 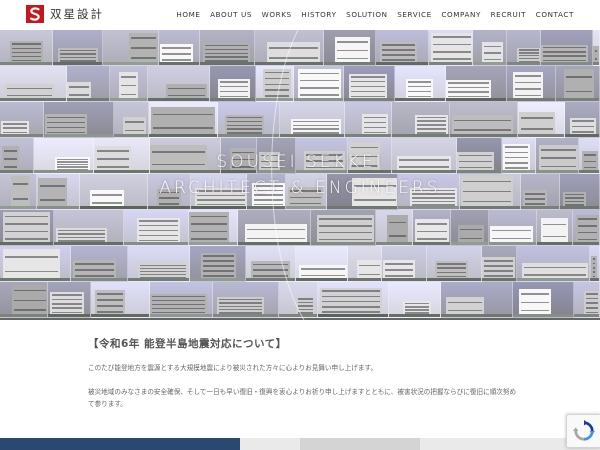 What do you see at coordinates (509, 14) in the screenshot?
I see `nav-recruit: RECRUIT` at bounding box center [509, 14].